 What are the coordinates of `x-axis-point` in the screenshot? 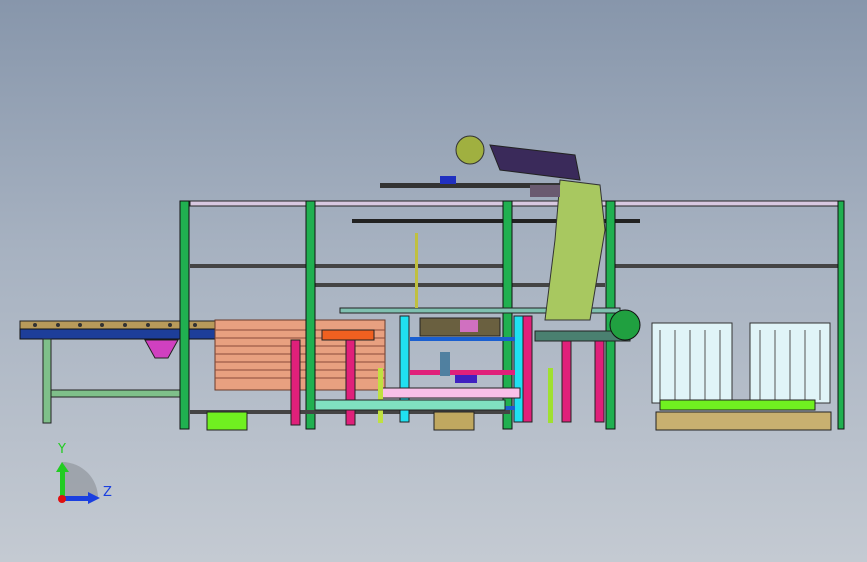 It's located at (62, 499).